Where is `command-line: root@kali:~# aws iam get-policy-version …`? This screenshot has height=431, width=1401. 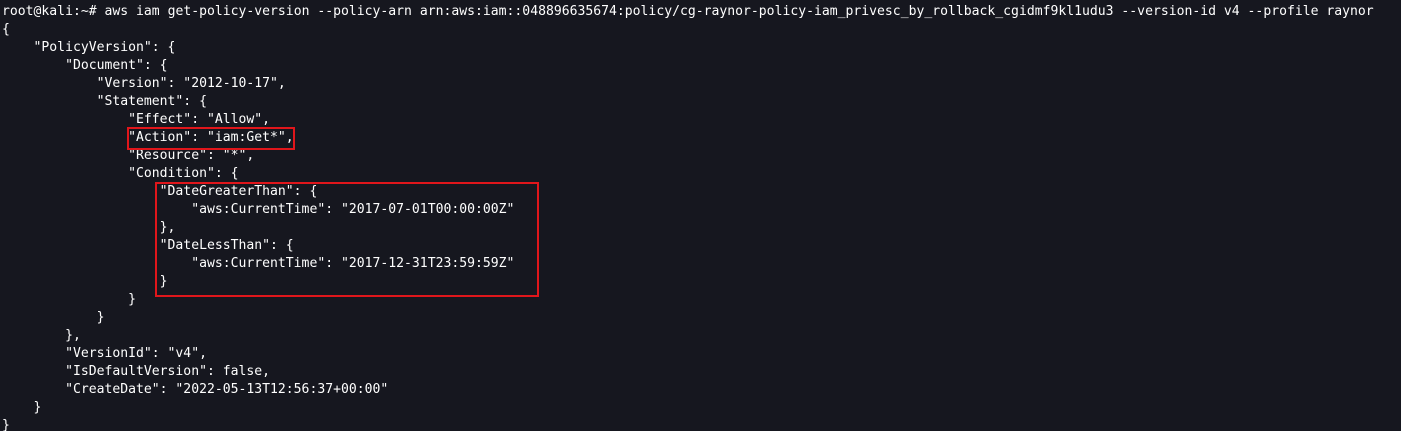 command-line: root@kali:~# aws iam get-policy-version … is located at coordinates (688, 12).